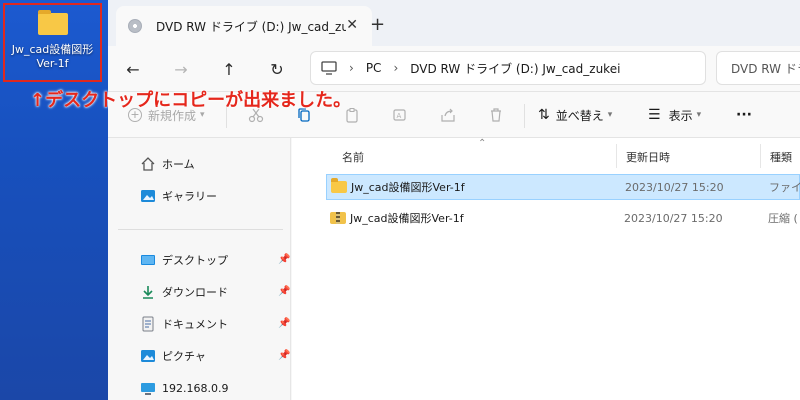  I want to click on sidebar-item-label: デスクトップ, so click(195, 260).